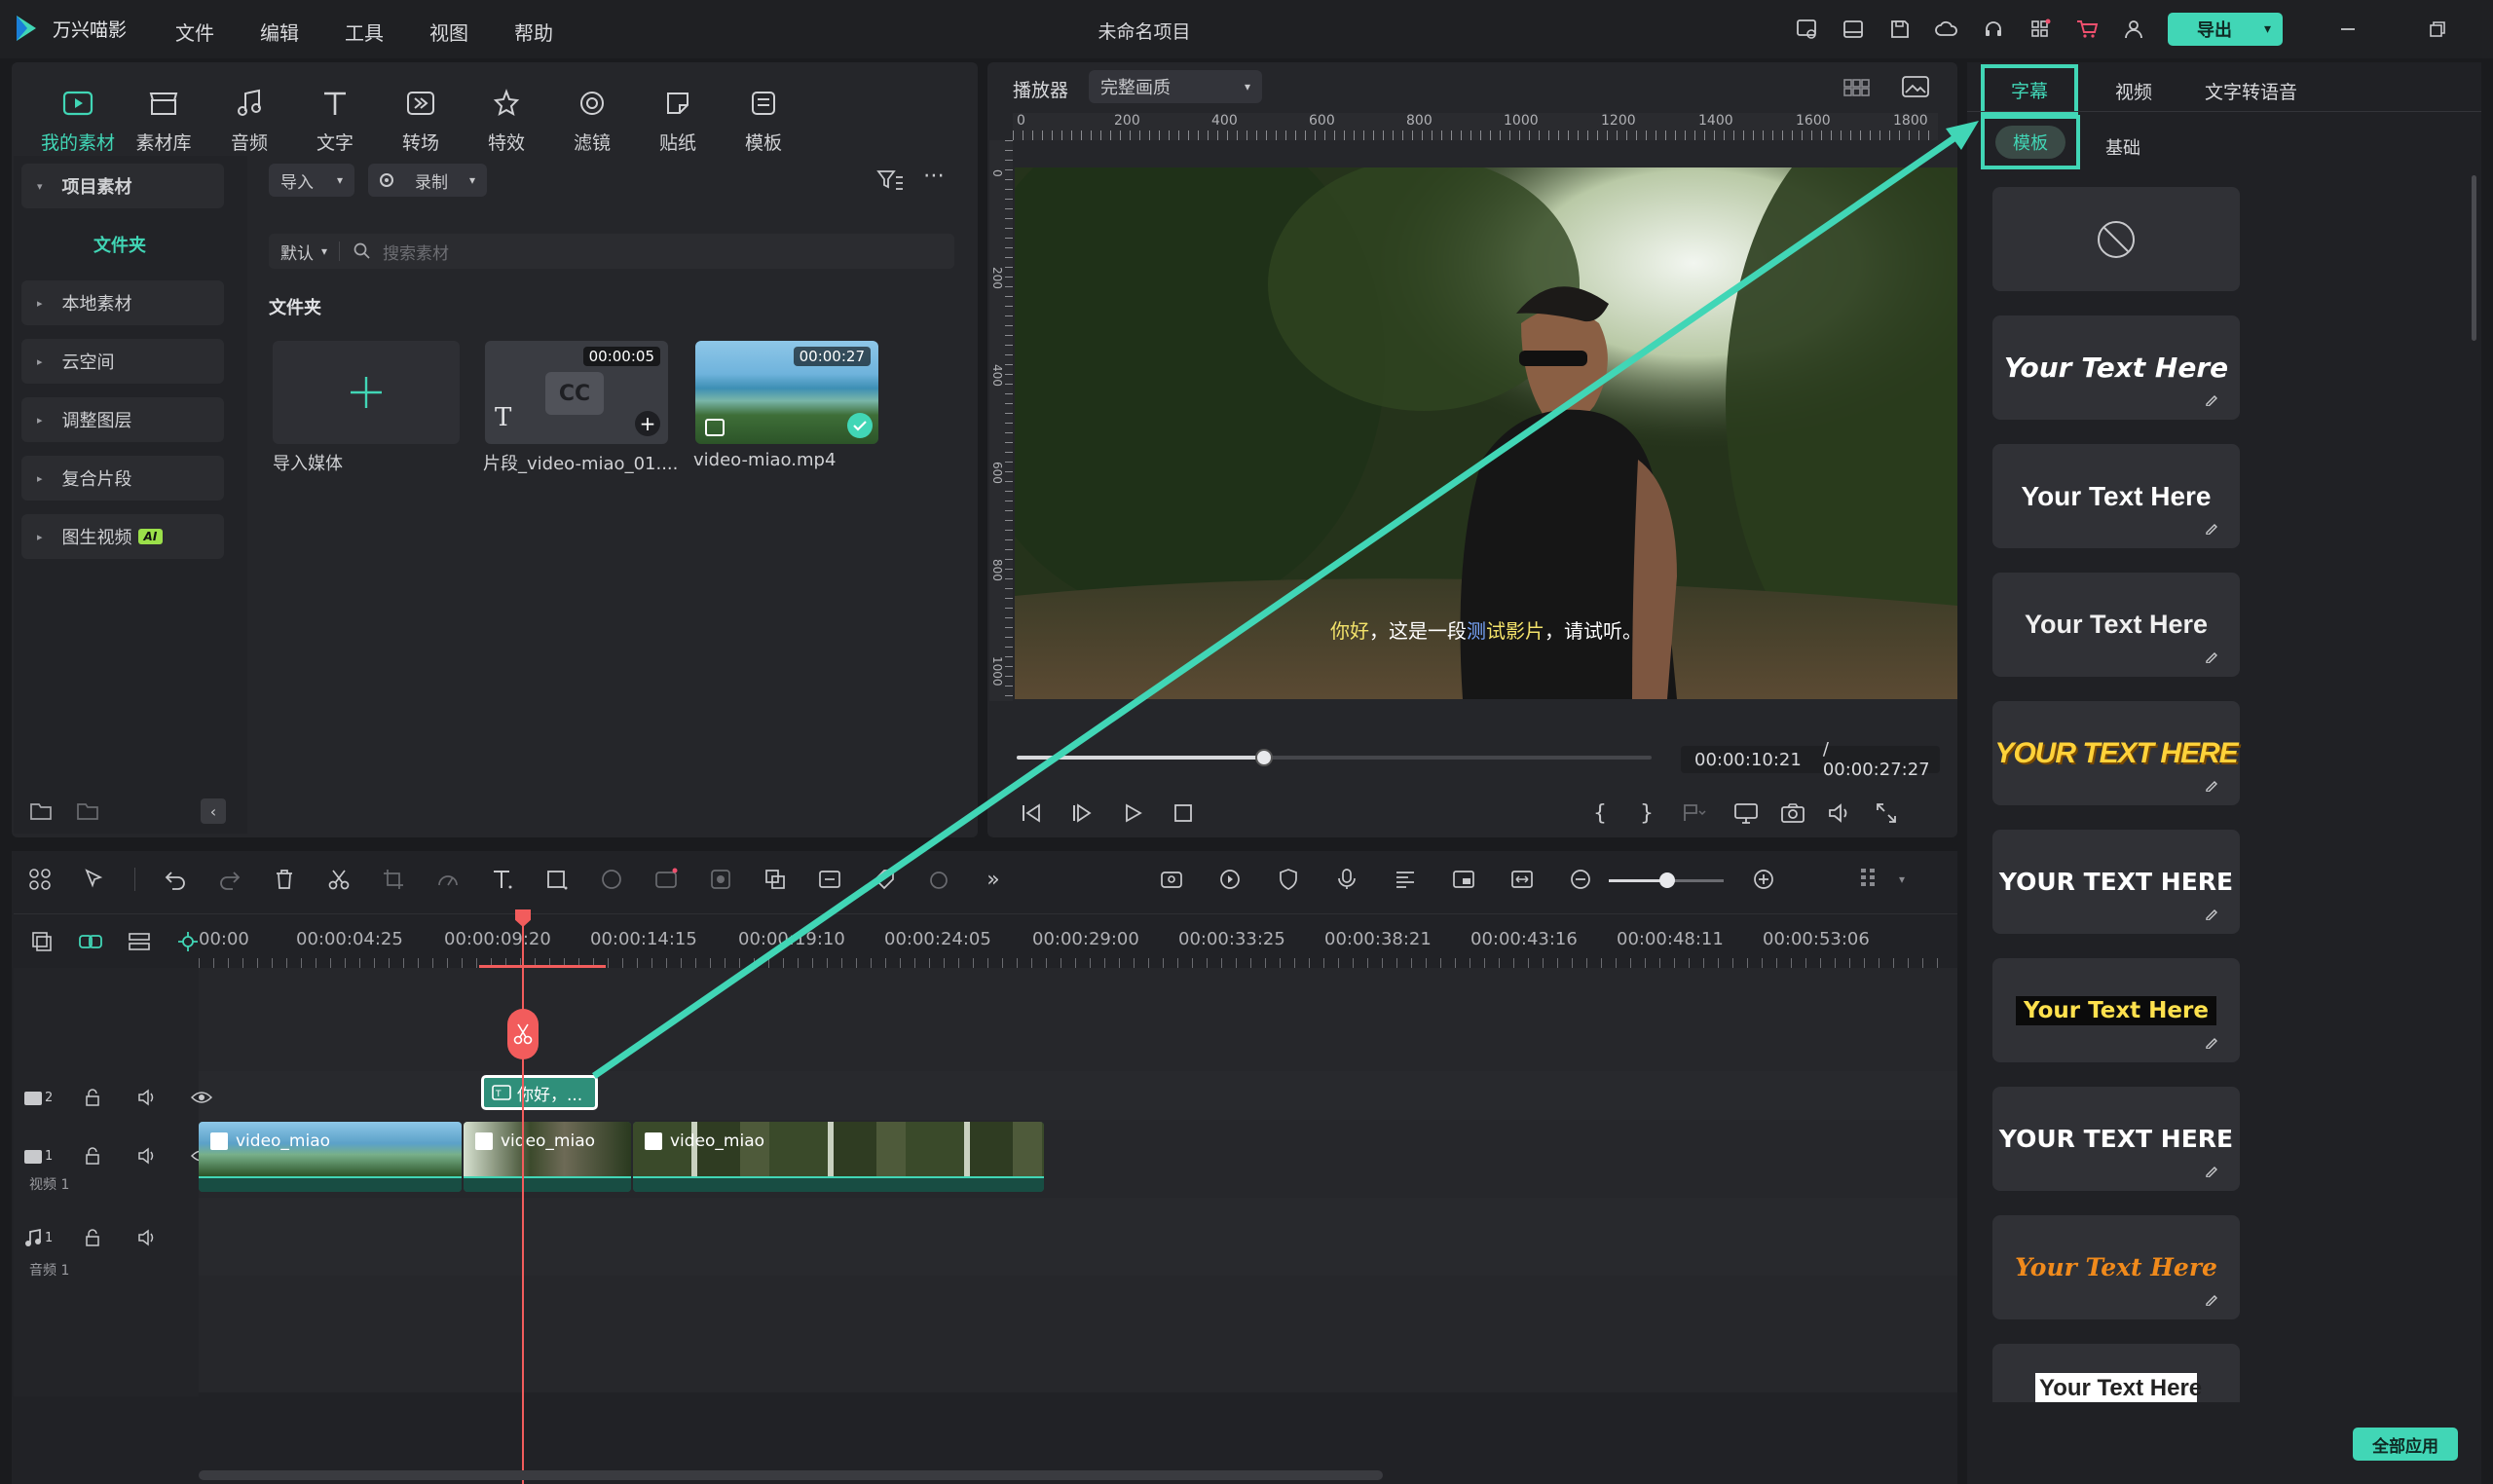 Image resolution: width=2493 pixels, height=1484 pixels. What do you see at coordinates (123, 419) in the screenshot?
I see `sidebar-item-adjust: ▸ 调整图层` at bounding box center [123, 419].